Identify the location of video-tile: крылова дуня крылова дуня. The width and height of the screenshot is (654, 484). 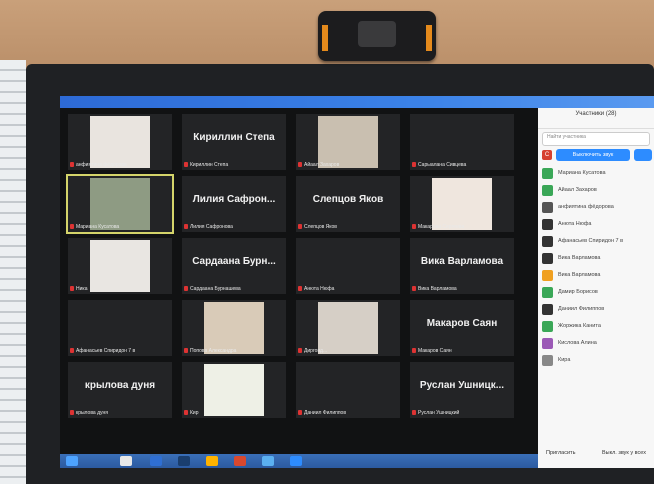
(120, 390).